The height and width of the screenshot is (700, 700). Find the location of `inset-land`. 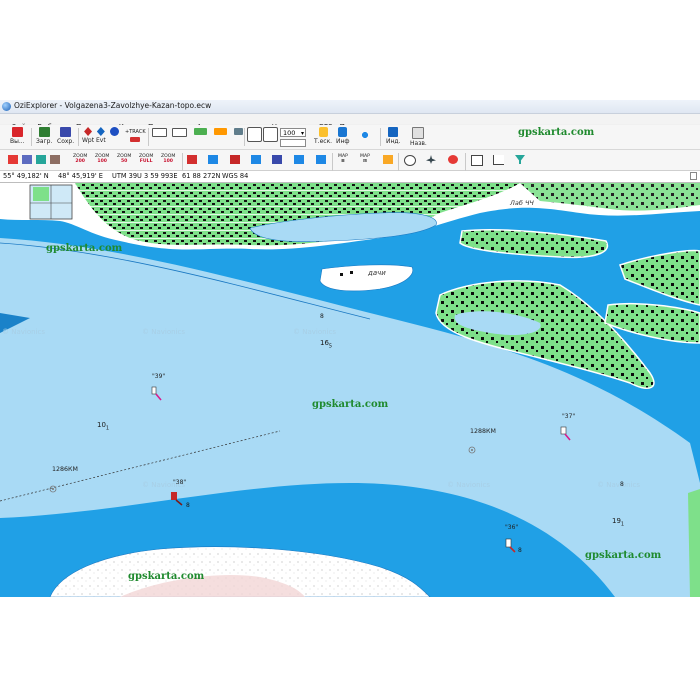

inset-land is located at coordinates (41, 194).